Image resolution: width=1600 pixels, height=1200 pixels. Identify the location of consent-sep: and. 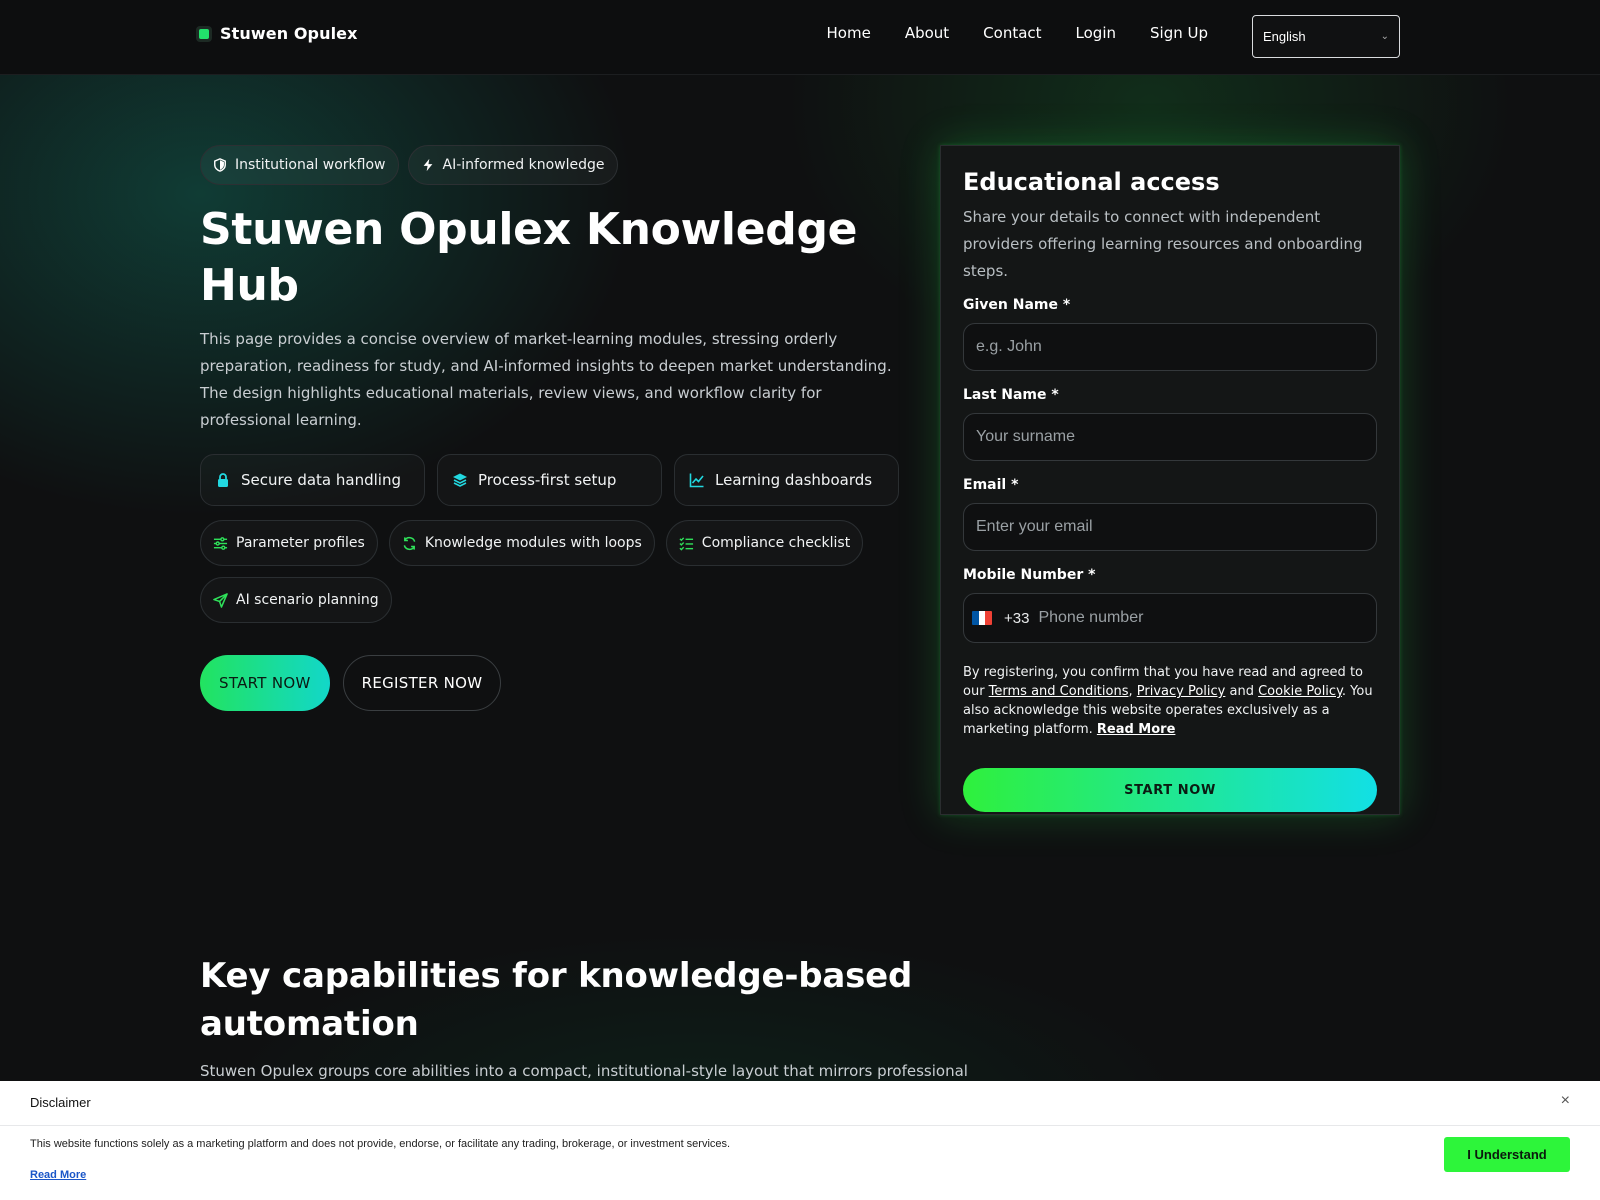
(1242, 691).